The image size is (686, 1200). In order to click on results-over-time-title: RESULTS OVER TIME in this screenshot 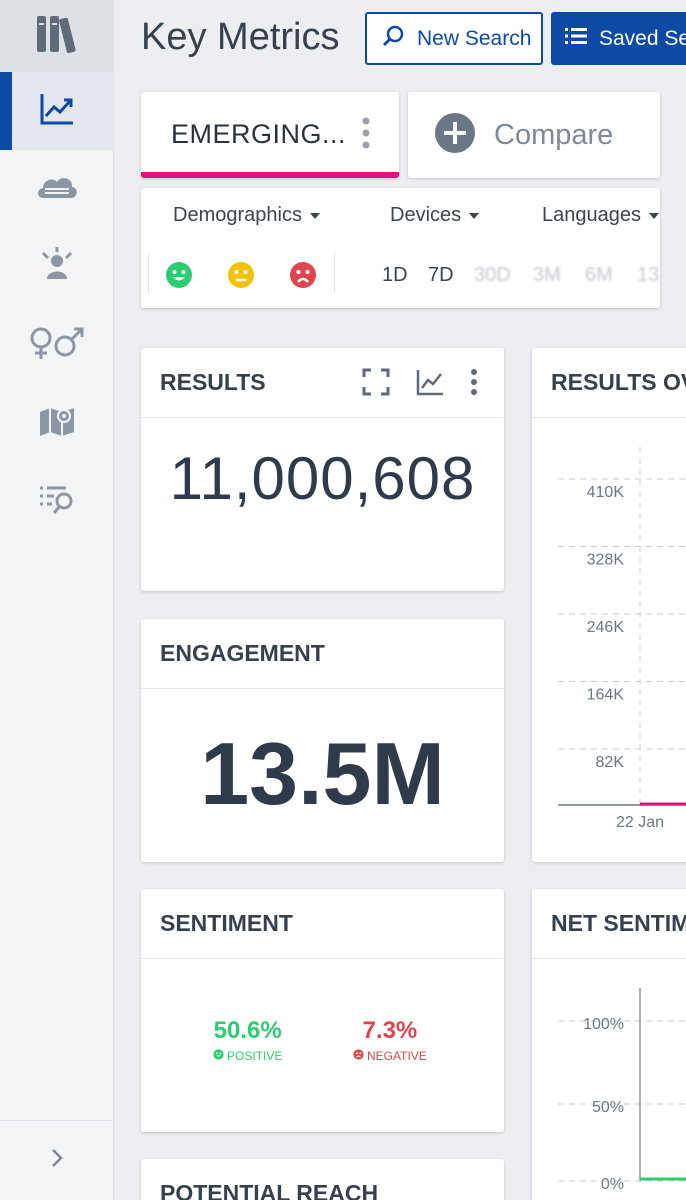, I will do `click(618, 382)`.